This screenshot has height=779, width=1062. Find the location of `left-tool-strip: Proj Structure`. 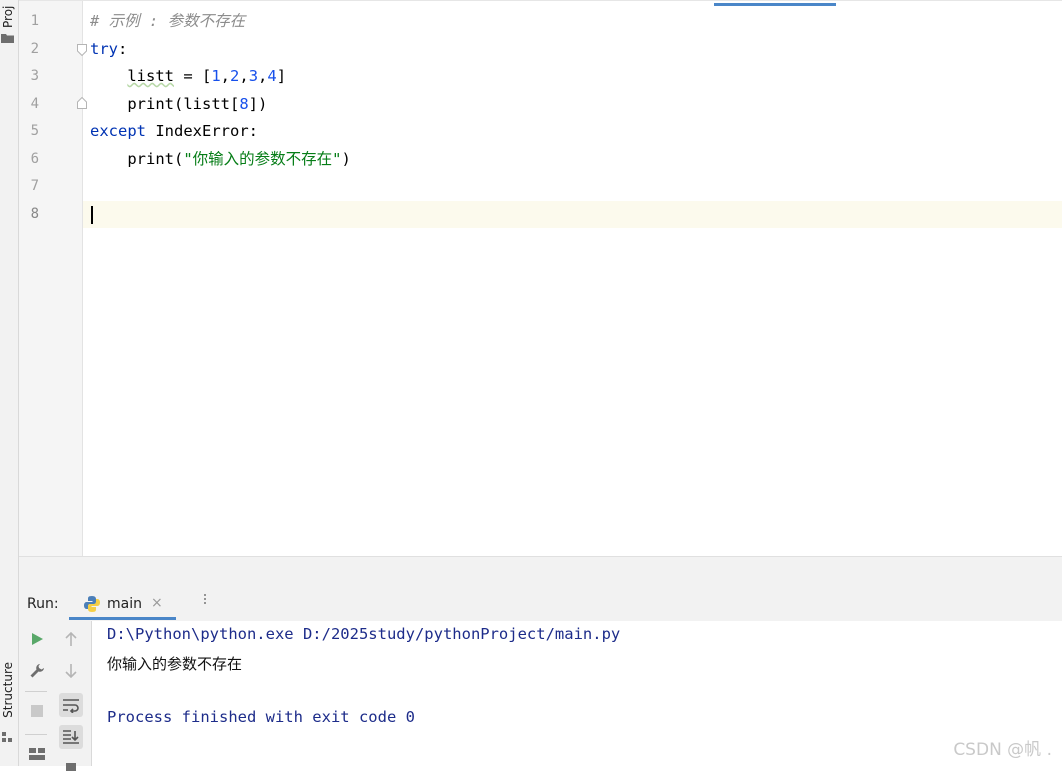

left-tool-strip: Proj Structure is located at coordinates (9, 383).